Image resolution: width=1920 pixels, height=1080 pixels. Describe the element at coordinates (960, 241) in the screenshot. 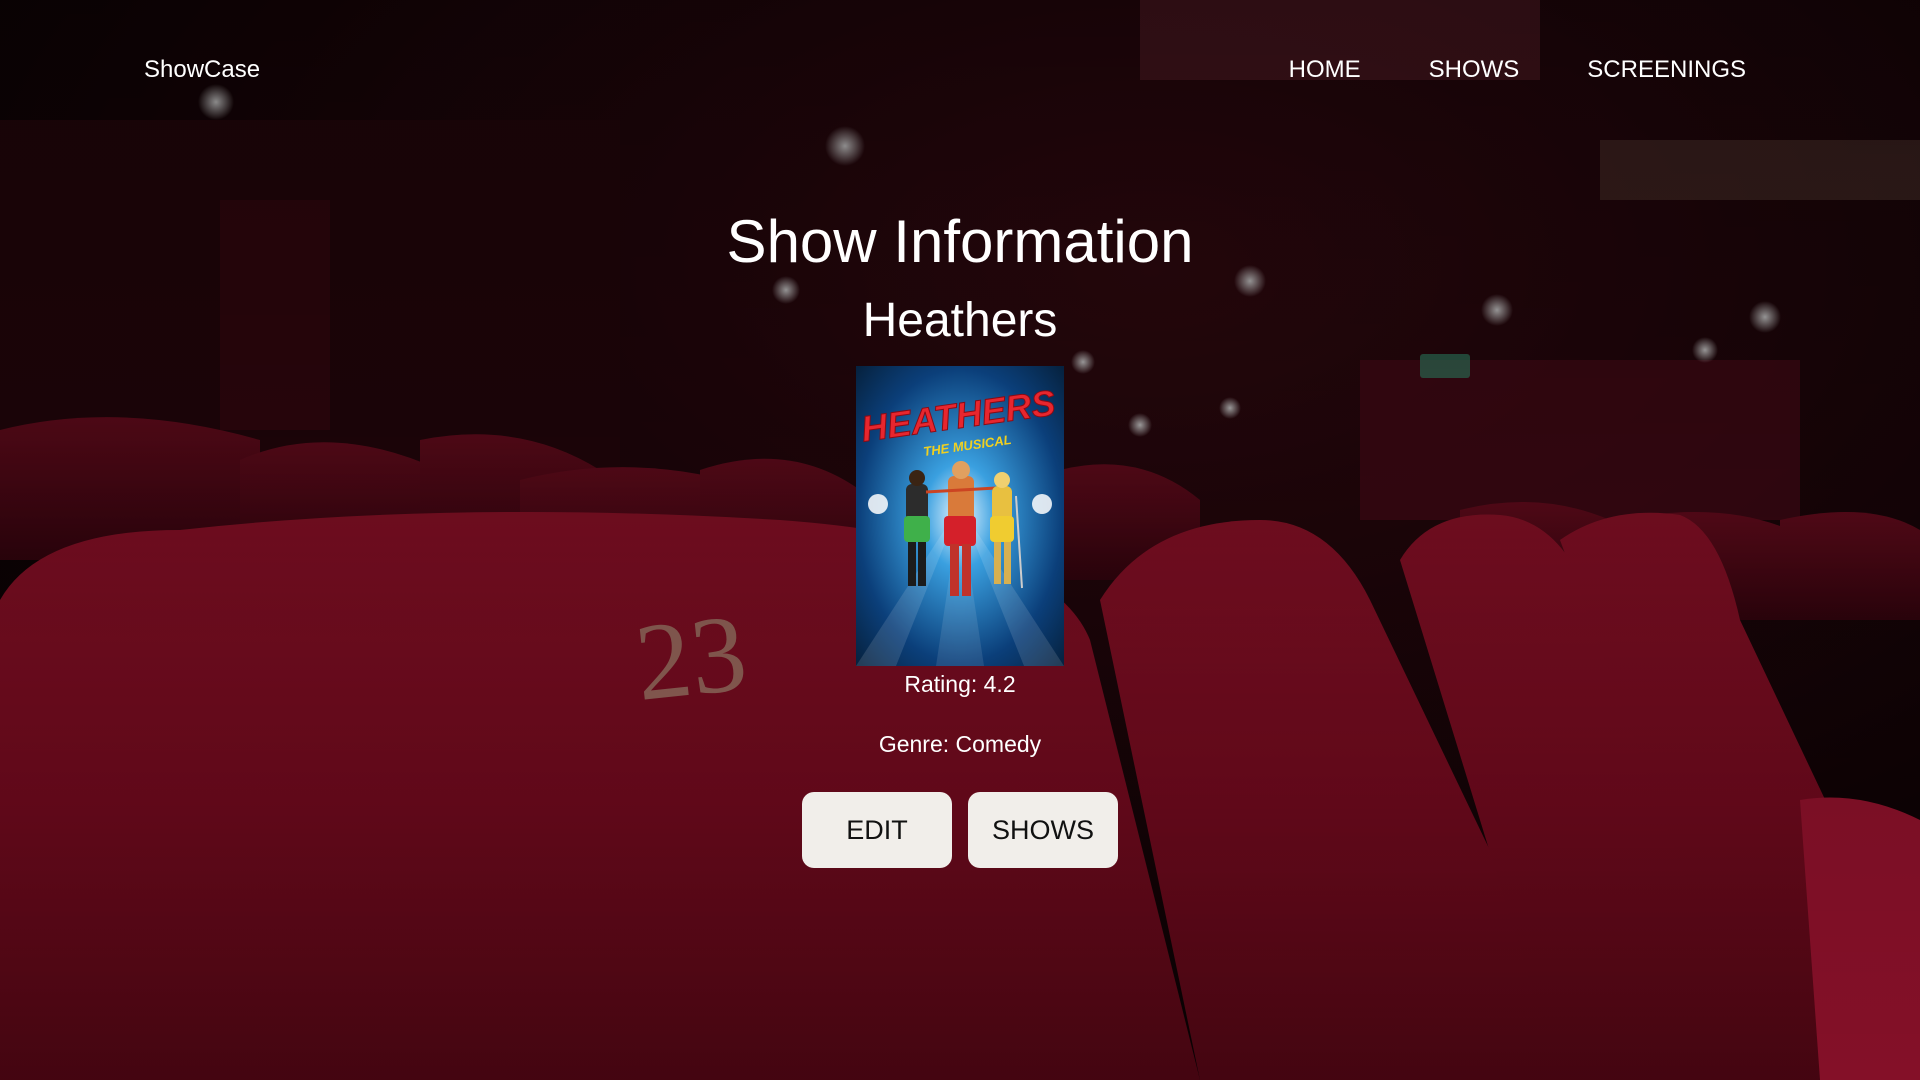

I see `page-title: Show Information` at that location.